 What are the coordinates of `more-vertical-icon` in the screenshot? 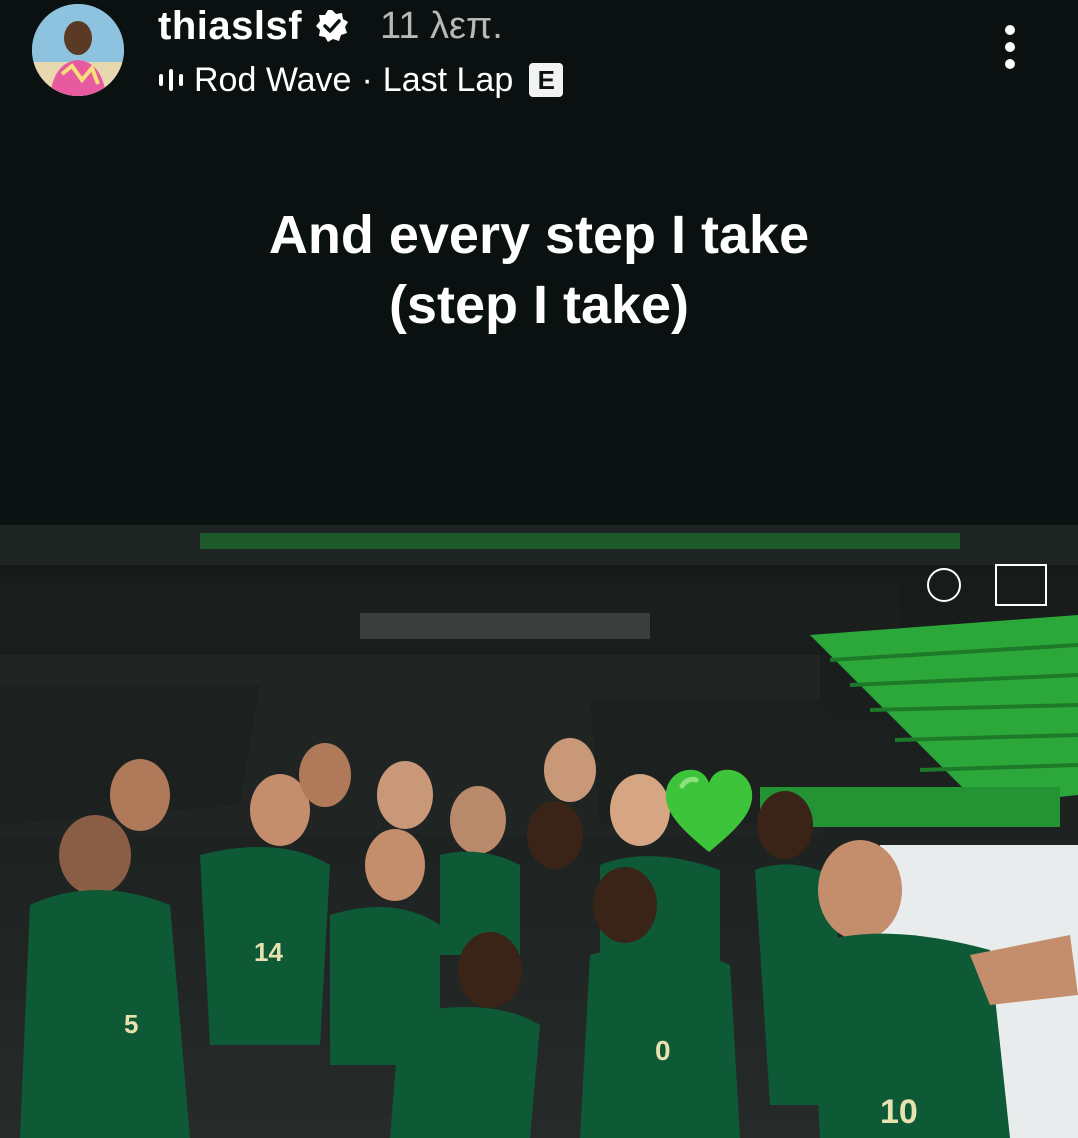 It's located at (1010, 47).